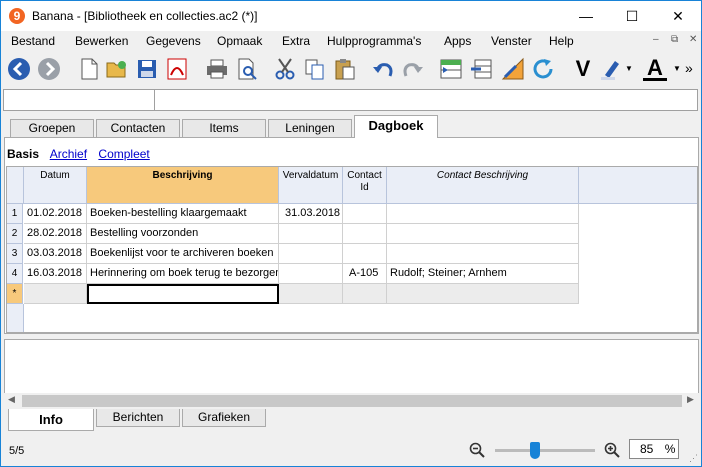 Image resolution: width=702 pixels, height=467 pixels. Describe the element at coordinates (632, 16) in the screenshot. I see `maximize-button: ☐` at that location.